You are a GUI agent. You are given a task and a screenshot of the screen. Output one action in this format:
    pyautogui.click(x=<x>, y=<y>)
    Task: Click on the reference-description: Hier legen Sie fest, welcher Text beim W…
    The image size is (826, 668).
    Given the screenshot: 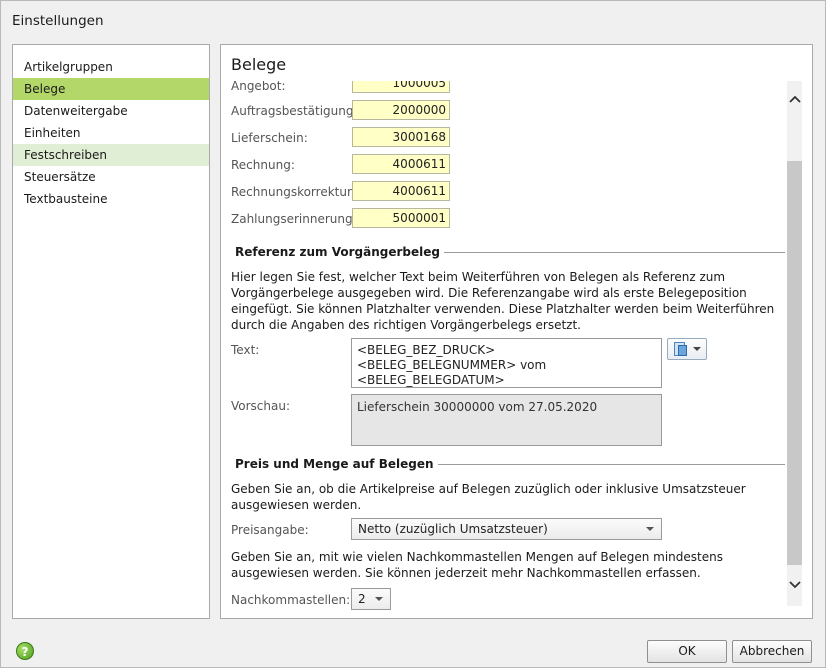 What is the action you would take?
    pyautogui.click(x=503, y=301)
    